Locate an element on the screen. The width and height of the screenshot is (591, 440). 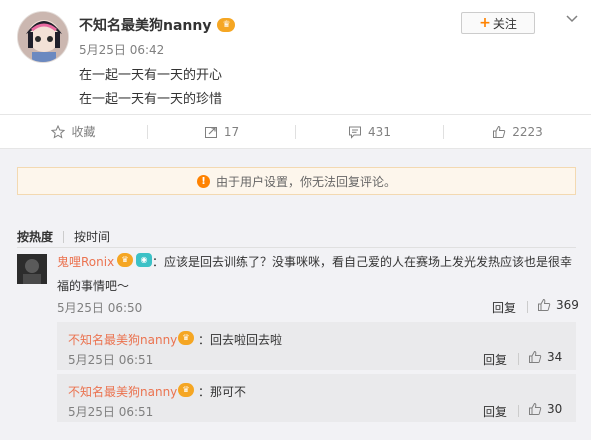
follow-label: 关注 is located at coordinates (504, 23).